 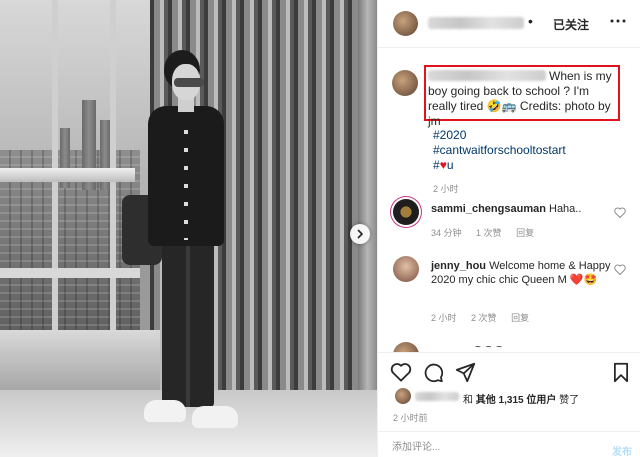 What do you see at coordinates (189, 82) in the screenshot?
I see `person-sunglasses` at bounding box center [189, 82].